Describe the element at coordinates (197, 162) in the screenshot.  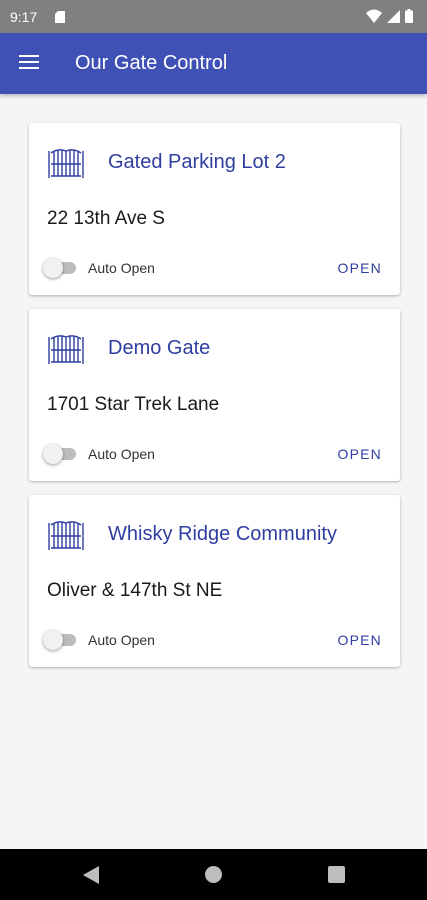
I see `gate-name: Gated Parking Lot 2` at that location.